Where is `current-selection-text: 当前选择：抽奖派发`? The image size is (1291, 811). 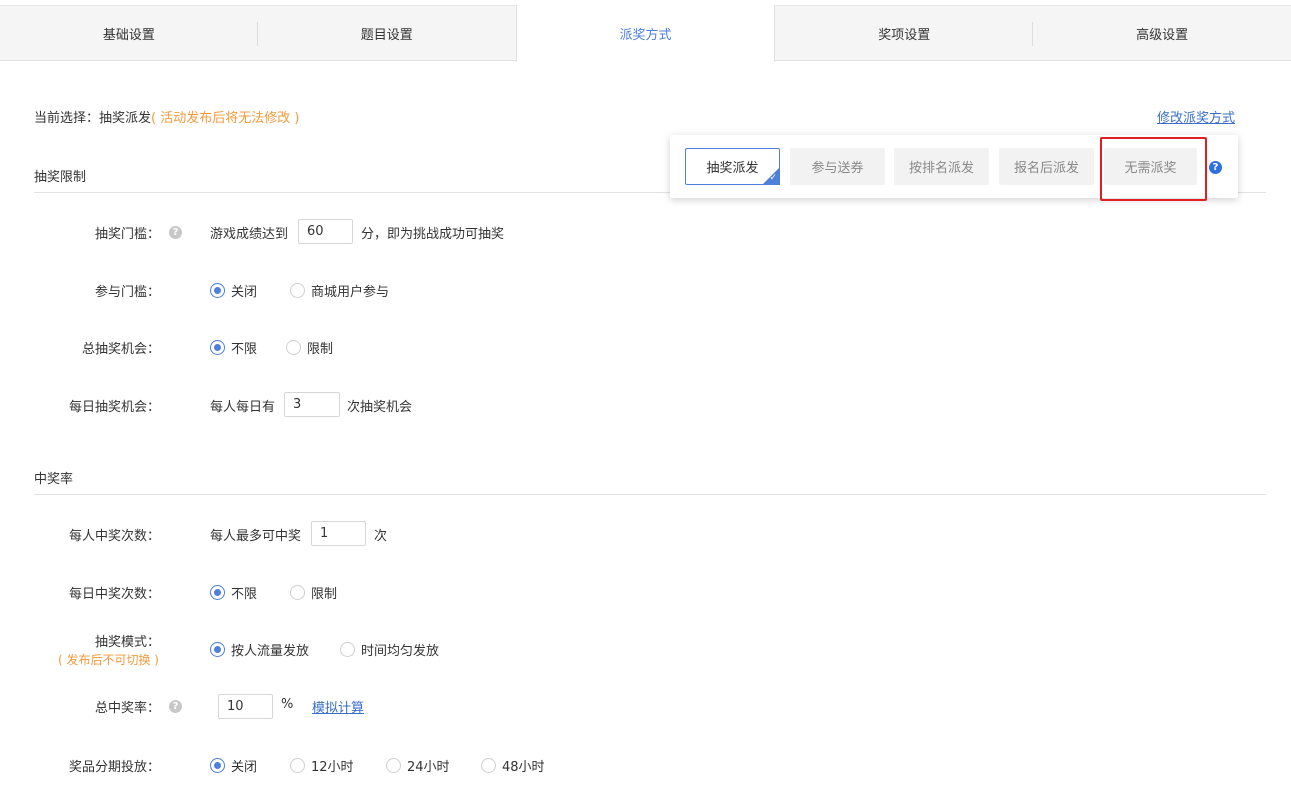
current-selection-text: 当前选择：抽奖派发 is located at coordinates (93, 118).